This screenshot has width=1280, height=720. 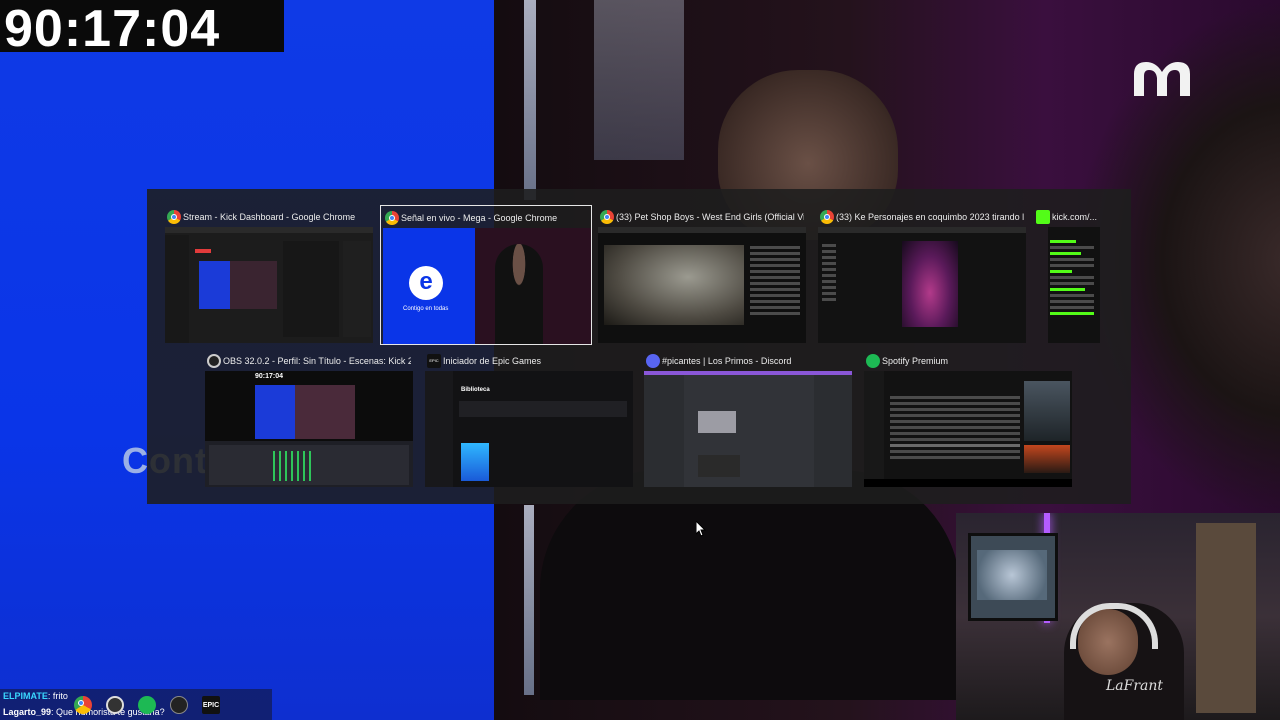 What do you see at coordinates (179, 705) in the screenshot?
I see `steam-icon` at bounding box center [179, 705].